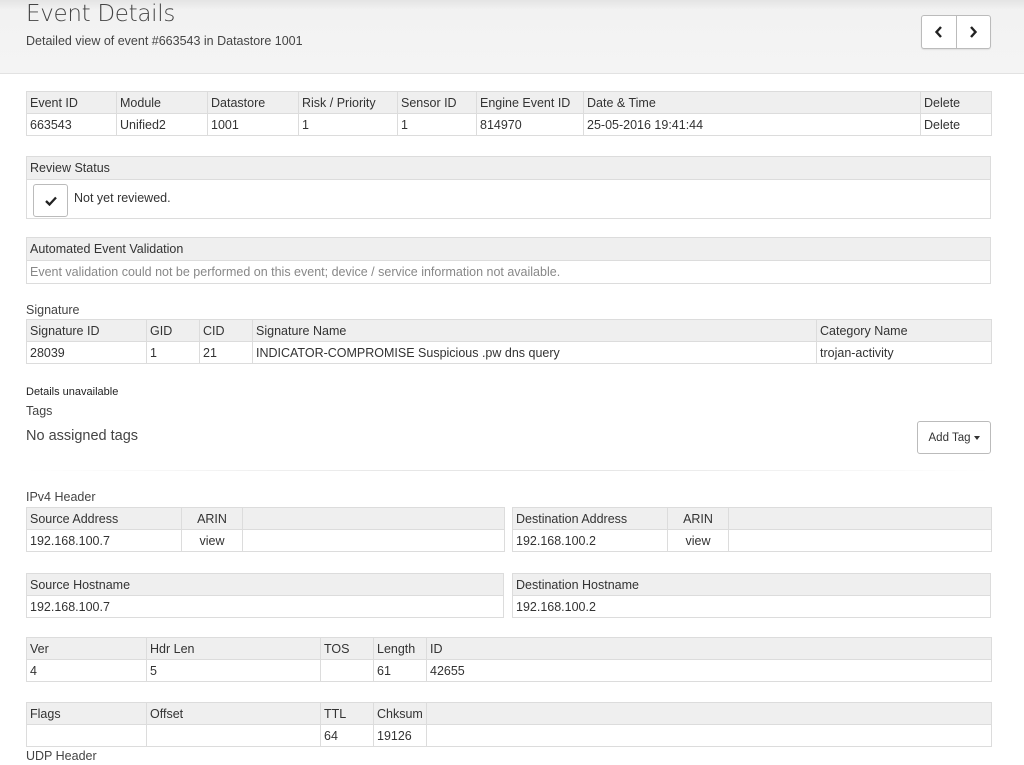  What do you see at coordinates (226, 352) in the screenshot?
I see `cid-cell: 21` at bounding box center [226, 352].